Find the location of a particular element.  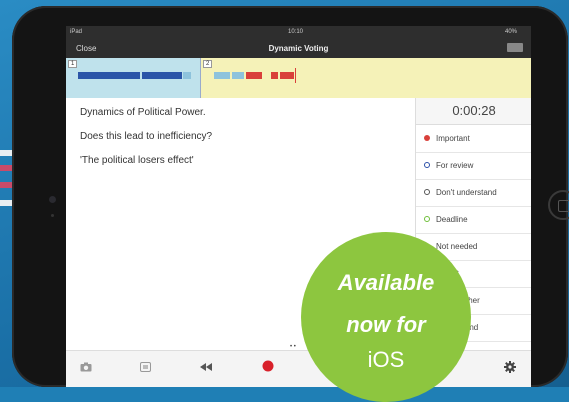

rewind-icon is located at coordinates (206, 368).